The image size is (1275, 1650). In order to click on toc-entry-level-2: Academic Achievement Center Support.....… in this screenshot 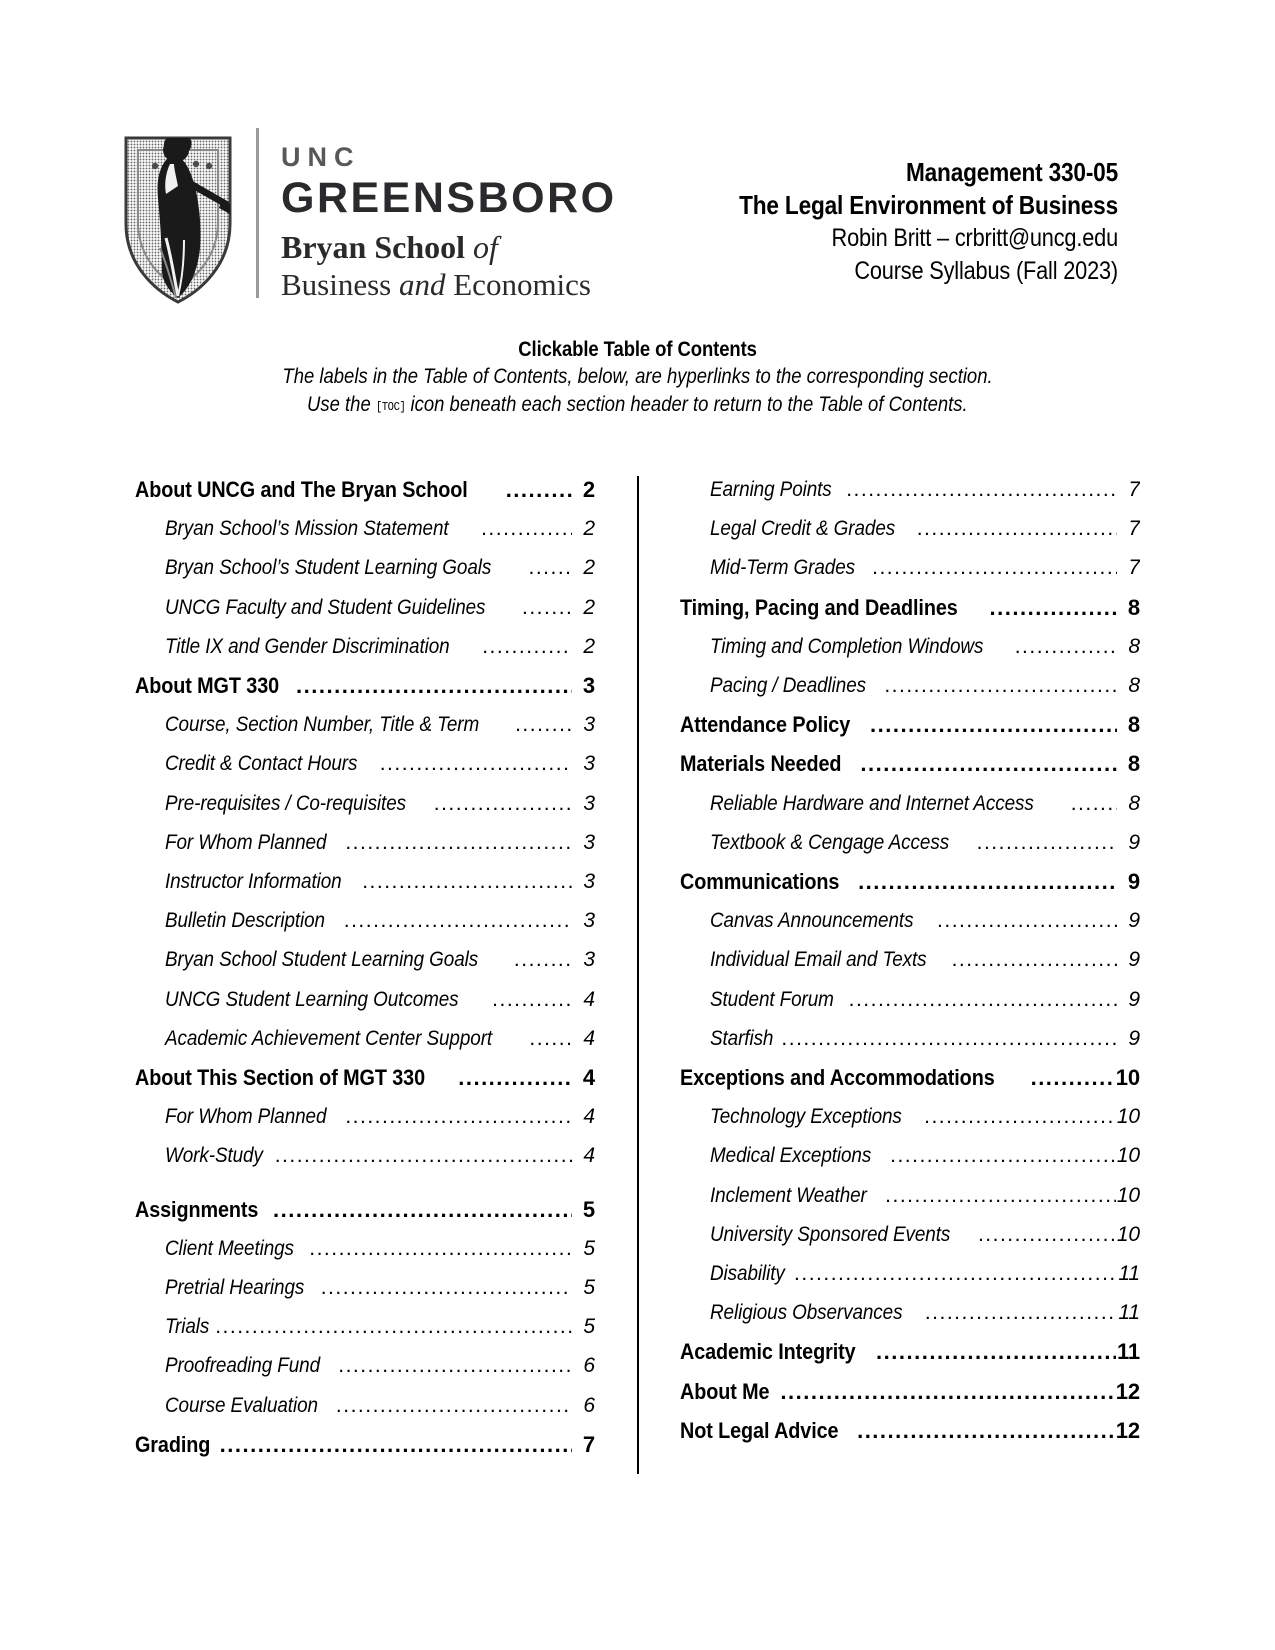, I will do `click(365, 1038)`.